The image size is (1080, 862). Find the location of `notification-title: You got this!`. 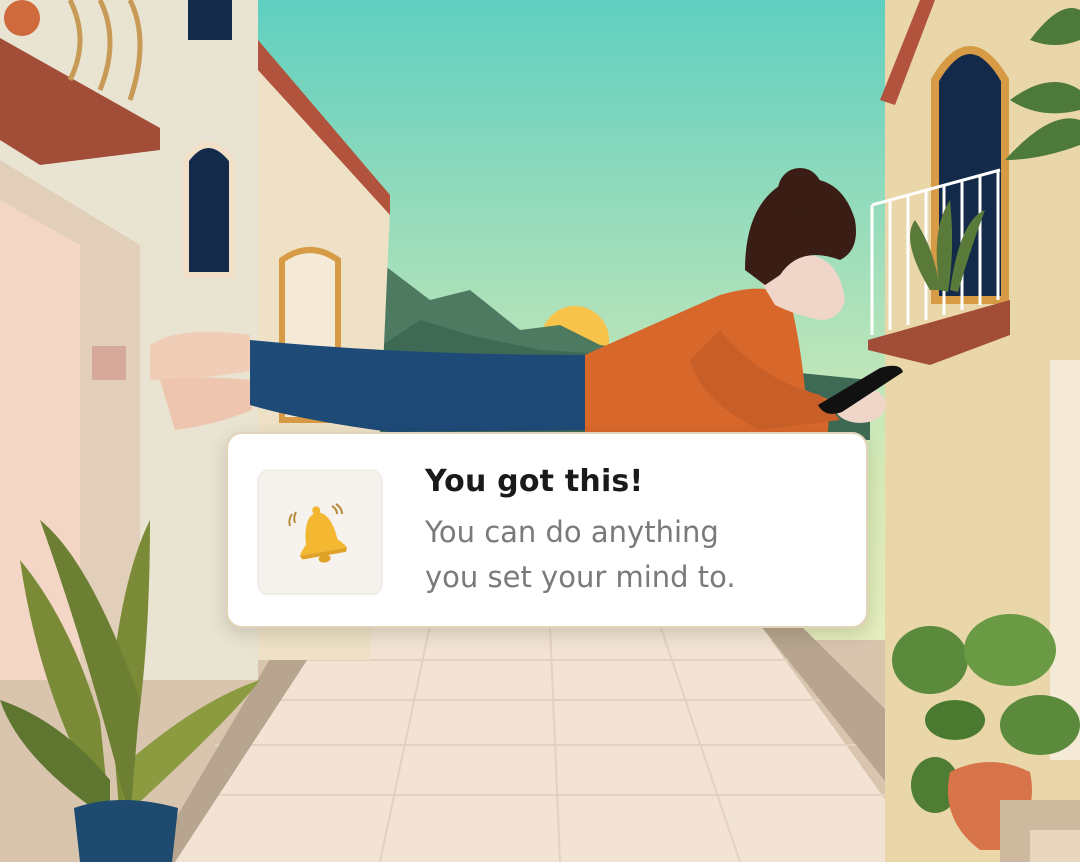

notification-title: You got this! is located at coordinates (534, 481).